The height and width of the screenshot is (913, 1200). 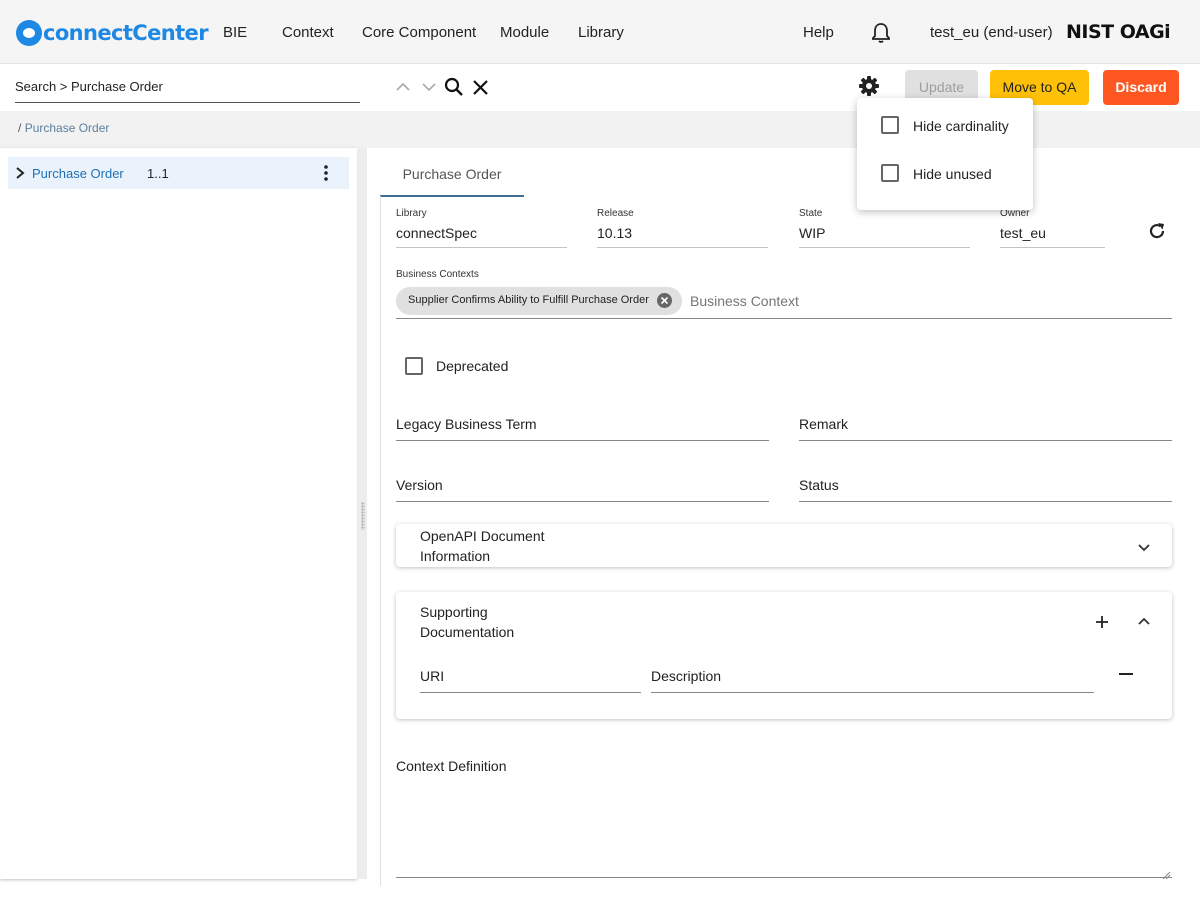 What do you see at coordinates (819, 485) in the screenshot?
I see `status-field: Status` at bounding box center [819, 485].